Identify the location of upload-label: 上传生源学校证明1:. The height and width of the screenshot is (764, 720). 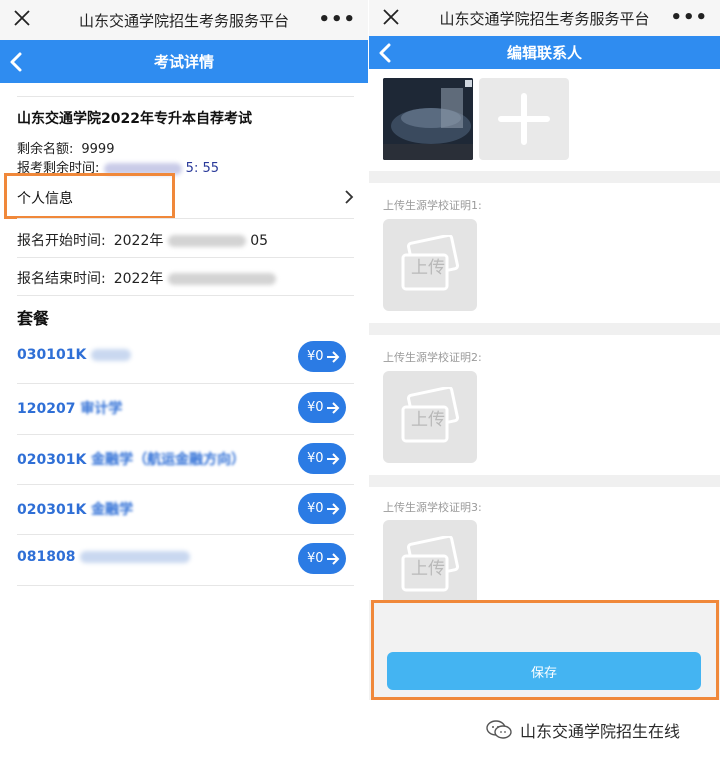
(432, 205).